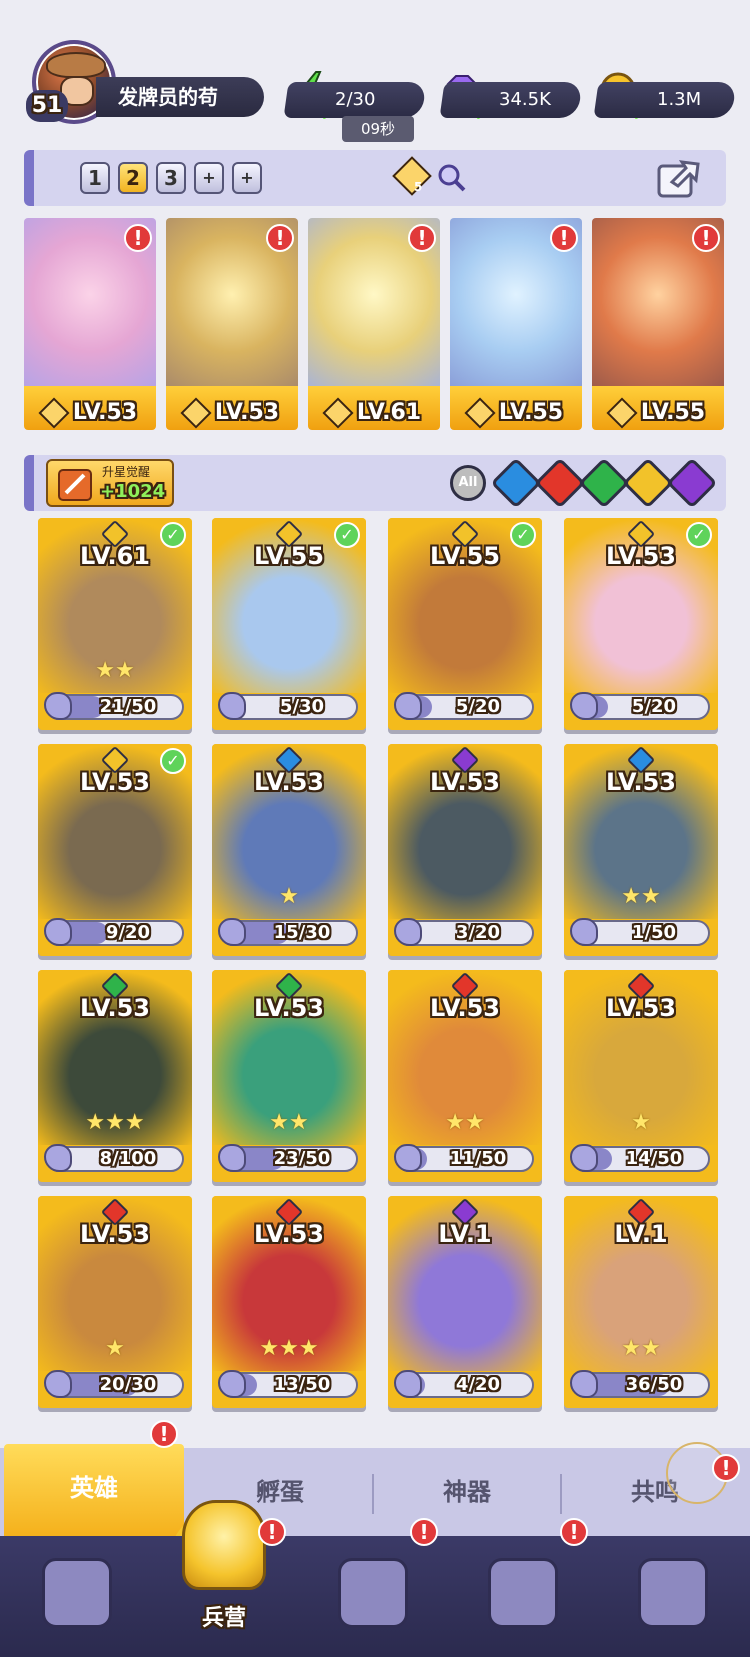  I want to click on hero-card: LV.53 ✓ 5/20, so click(641, 624).